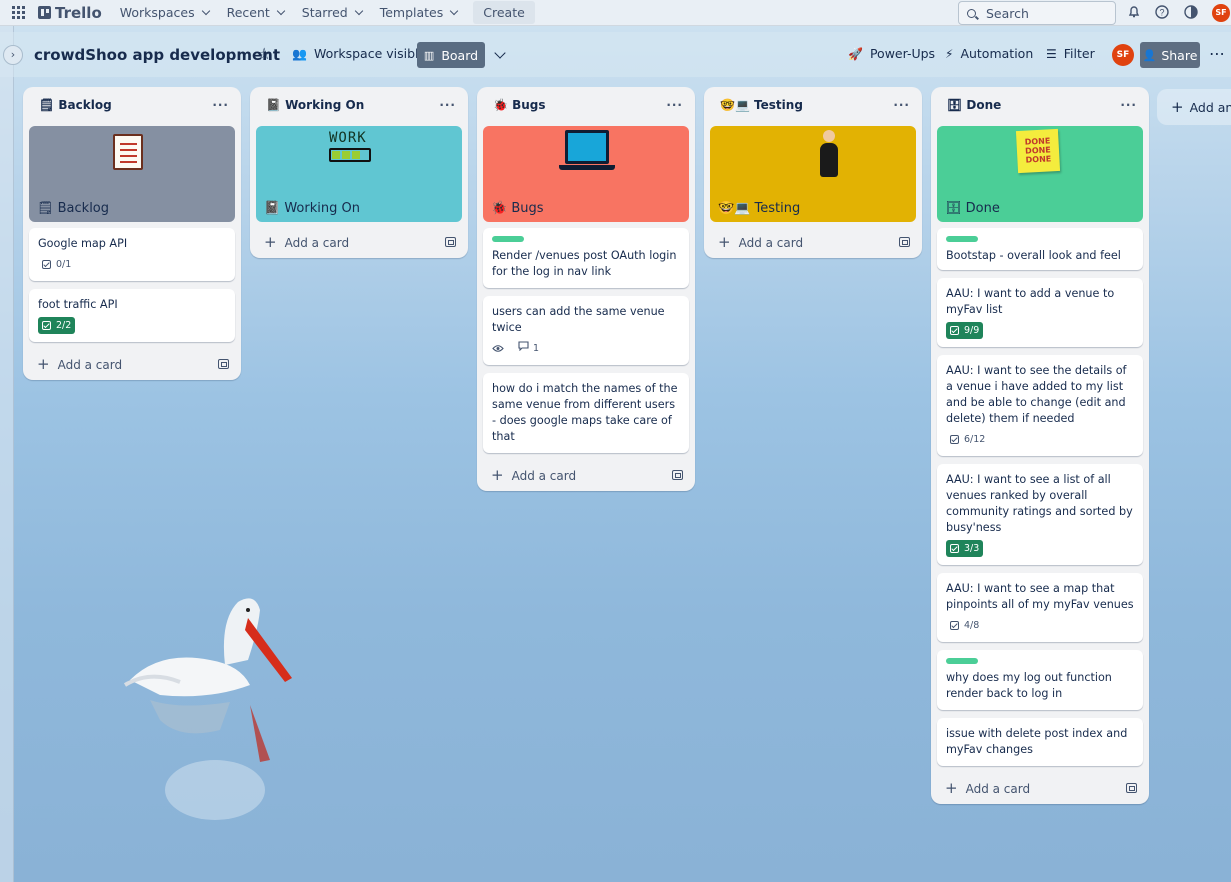 Image resolution: width=1231 pixels, height=882 pixels. Describe the element at coordinates (829, 154) in the screenshot. I see `person-figure-image` at that location.